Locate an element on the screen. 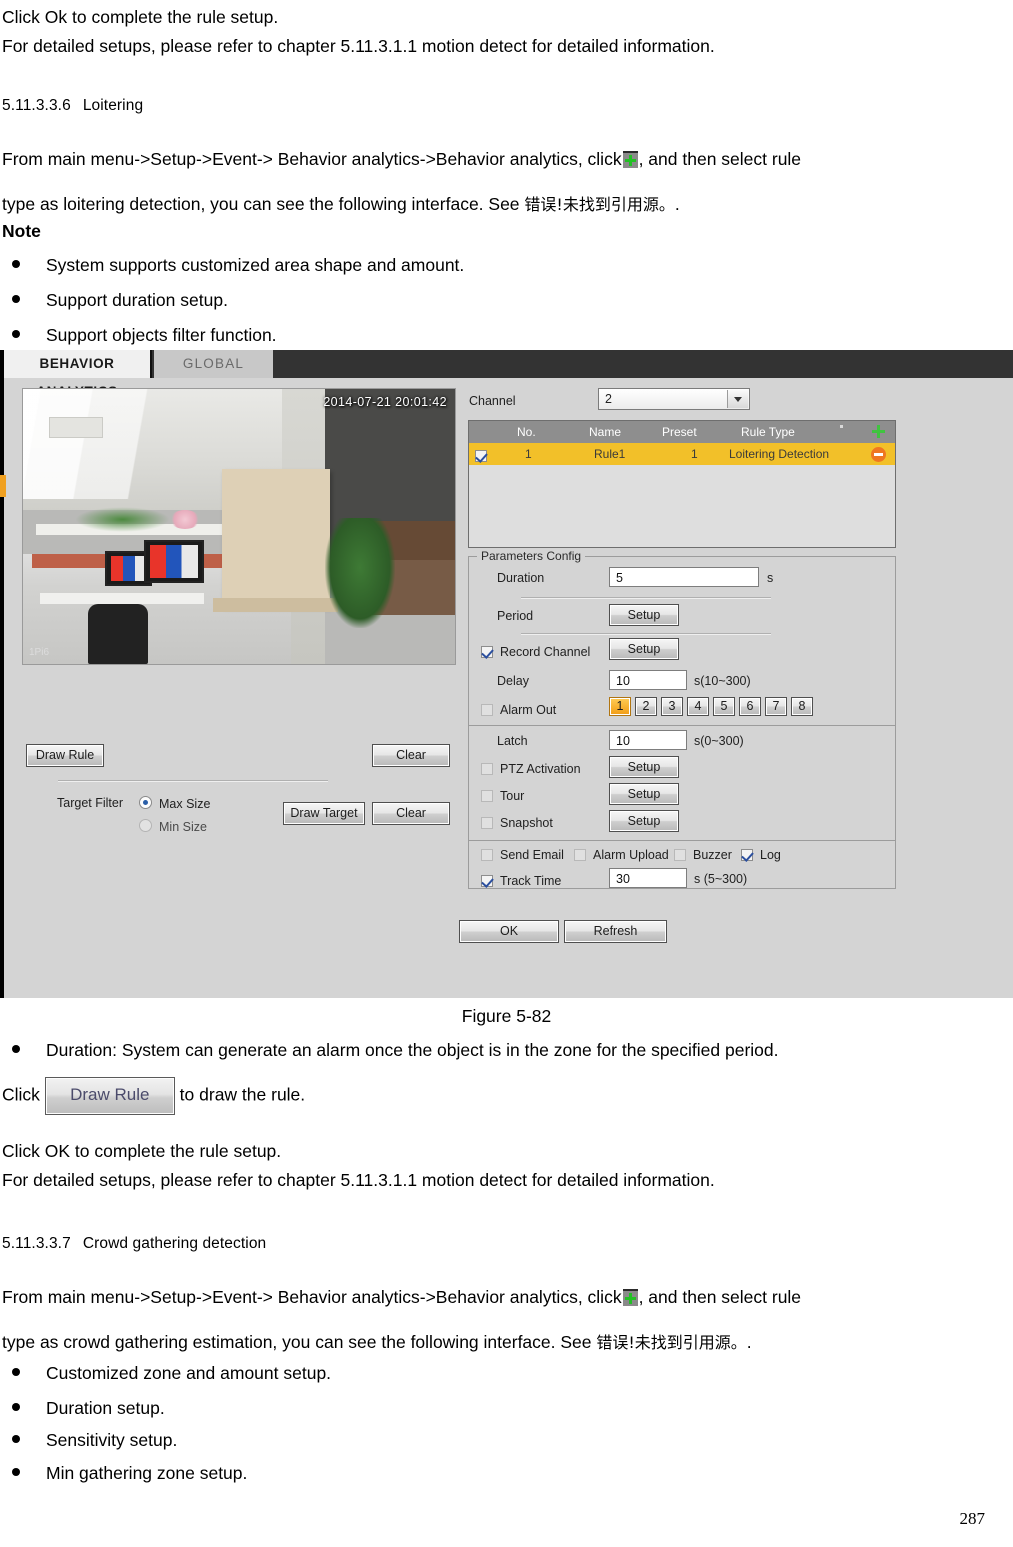  delay-unit: s(10~300) is located at coordinates (722, 681).